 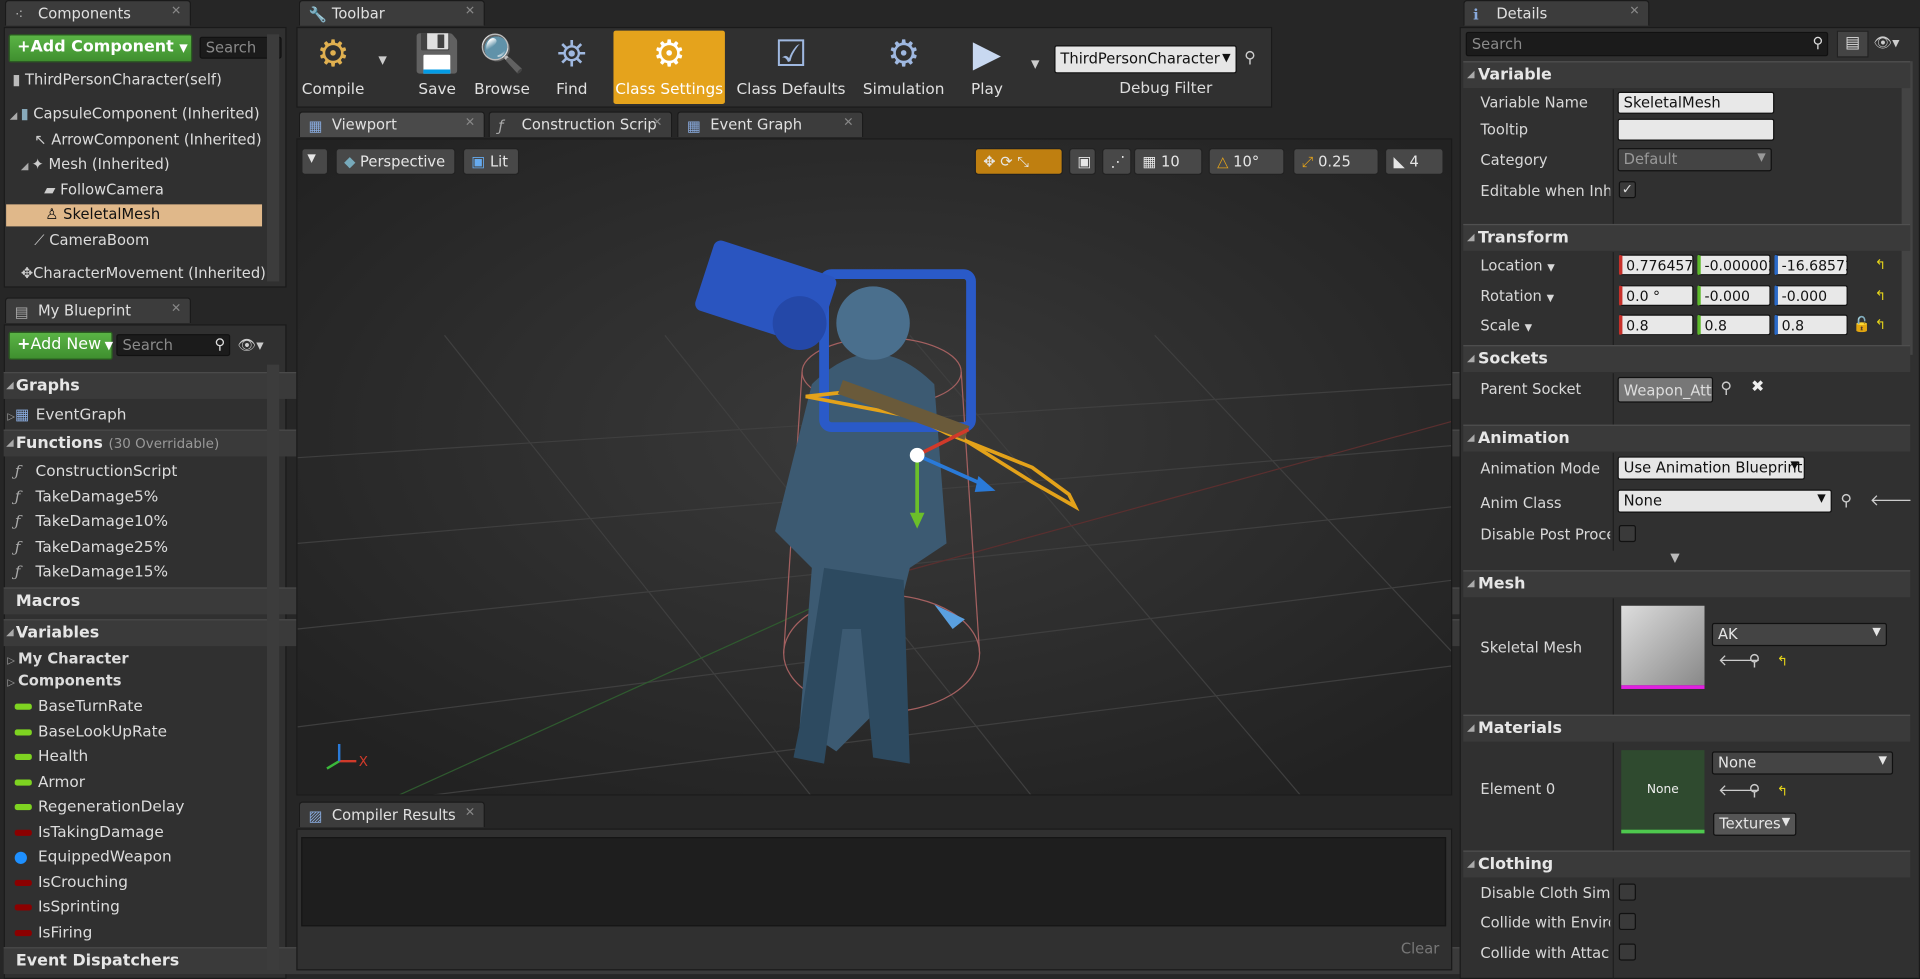 What do you see at coordinates (1627, 892) in the screenshot?
I see `disable-cloth-checkbox` at bounding box center [1627, 892].